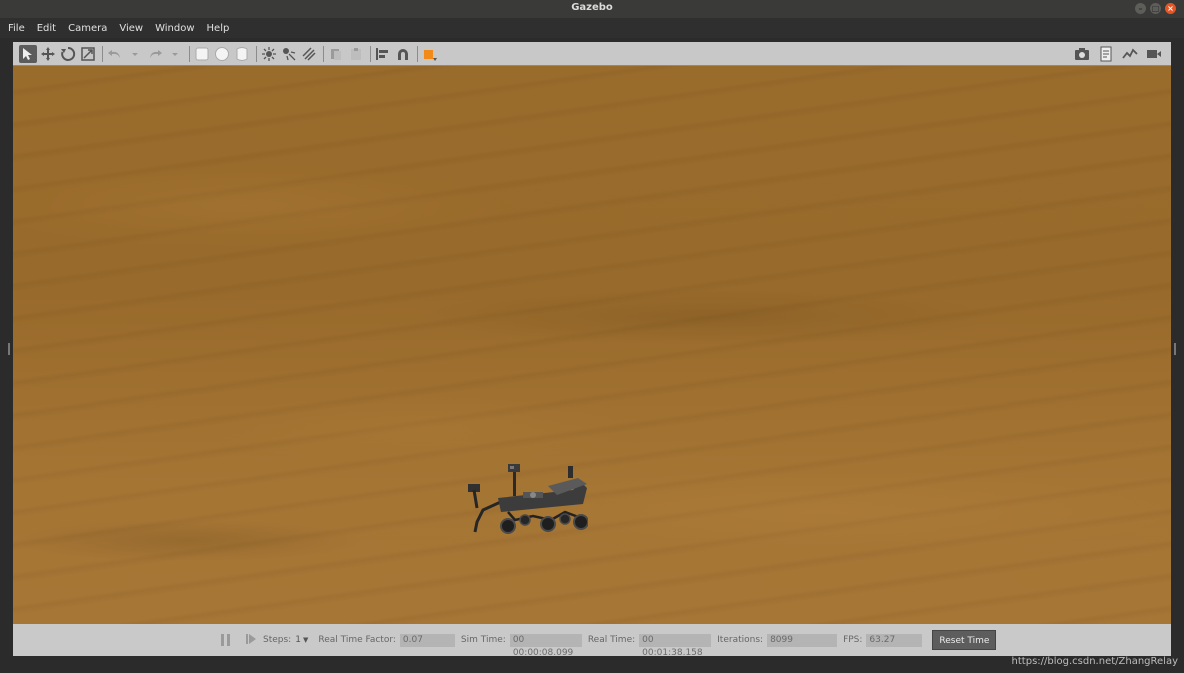 The image size is (1184, 673). Describe the element at coordinates (87, 28) in the screenshot. I see `menu-camera: Camera` at that location.